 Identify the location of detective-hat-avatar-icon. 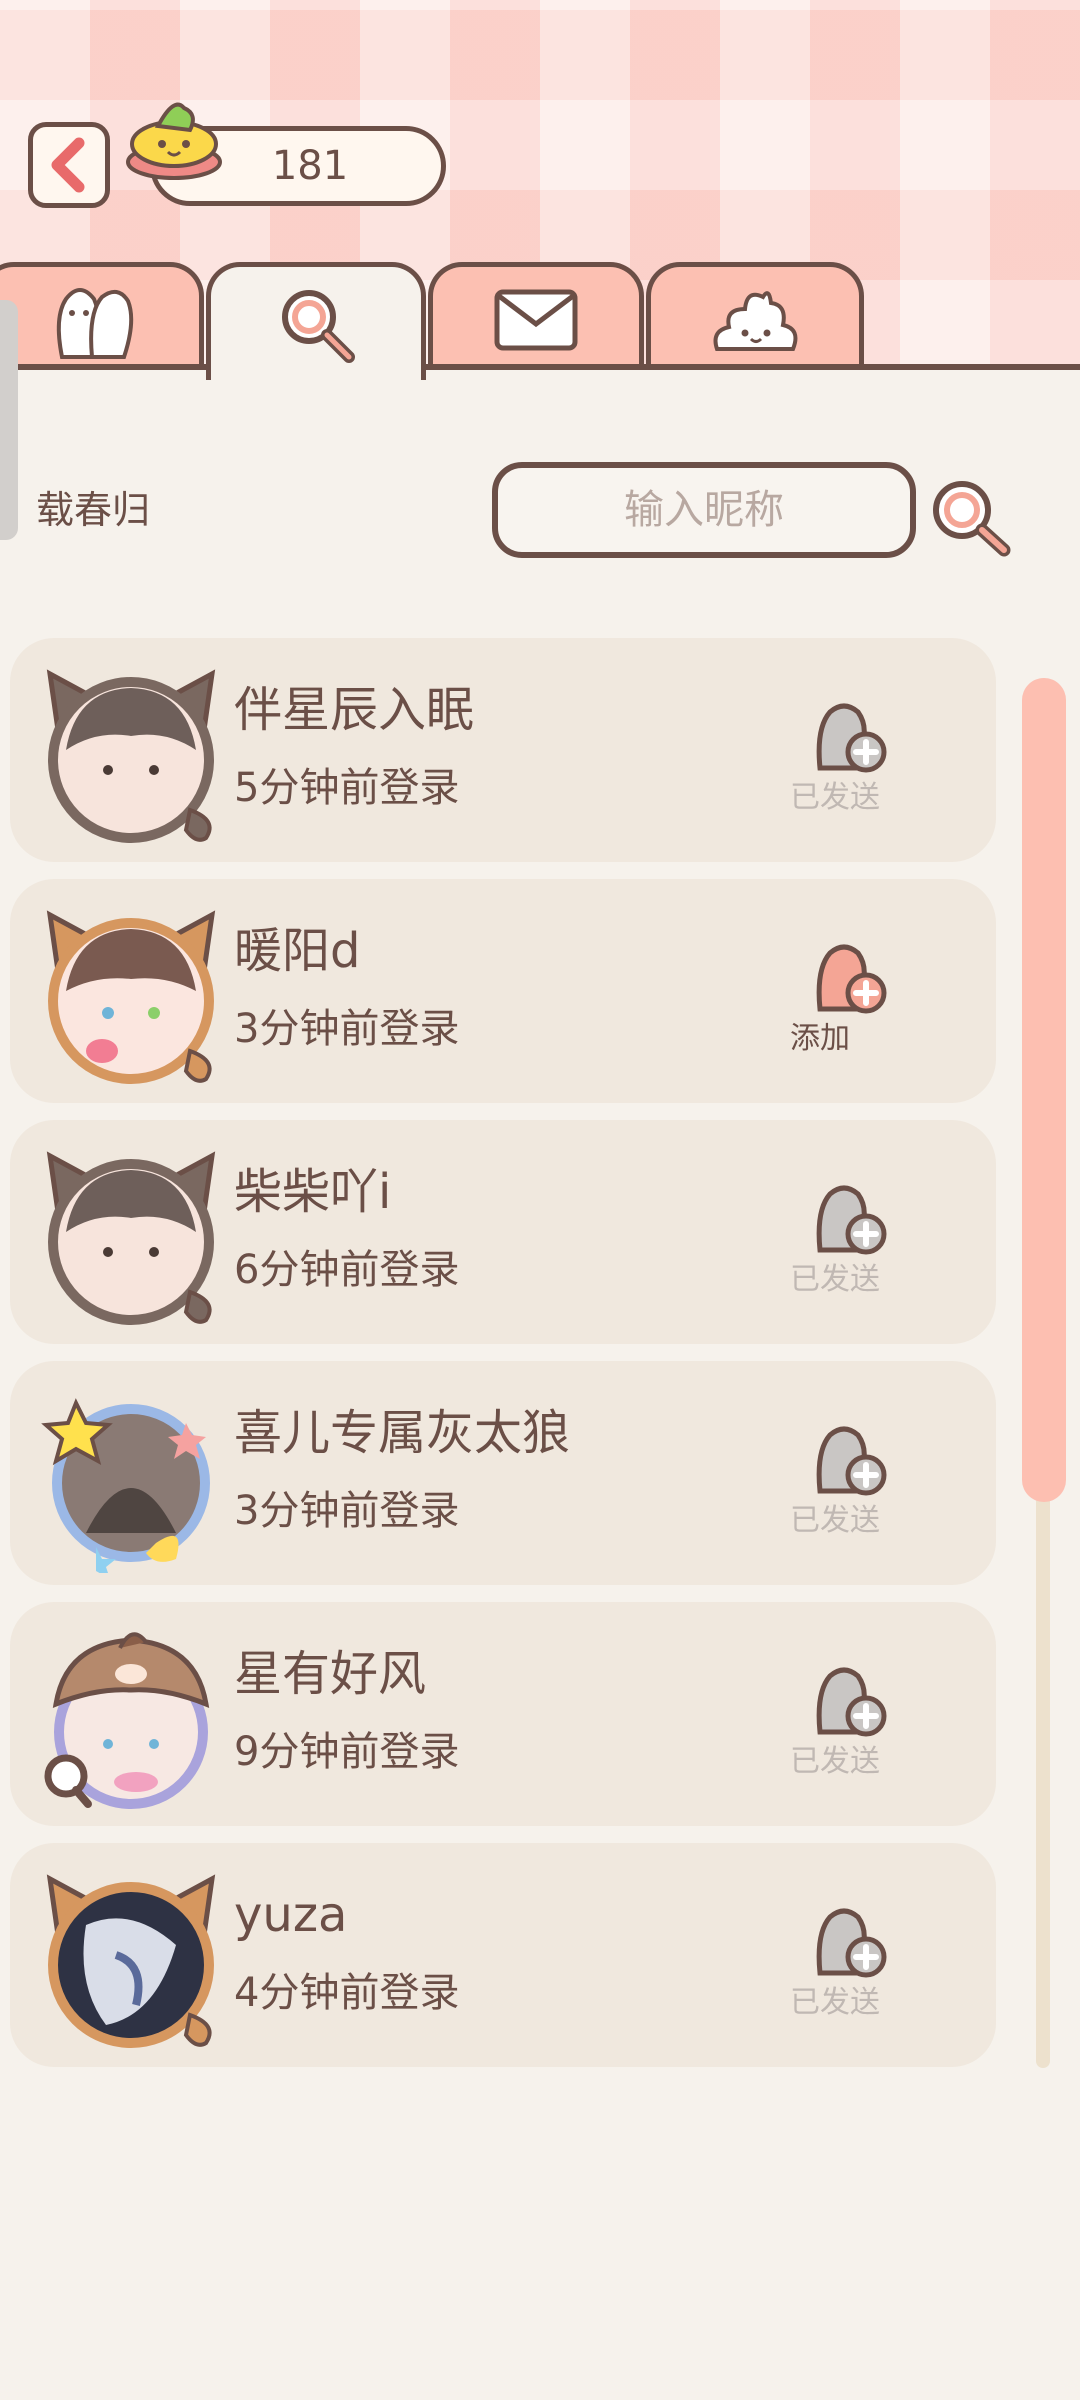
(131, 1719).